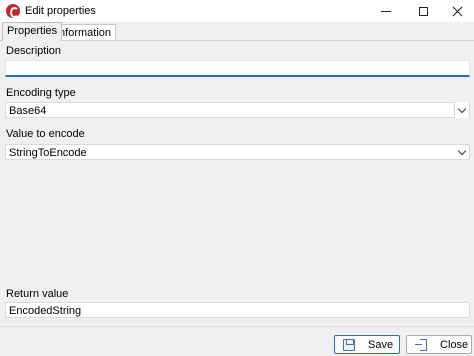 Image resolution: width=474 pixels, height=356 pixels. Describe the element at coordinates (237, 110) in the screenshot. I see `encoding-type-select: Base64` at that location.